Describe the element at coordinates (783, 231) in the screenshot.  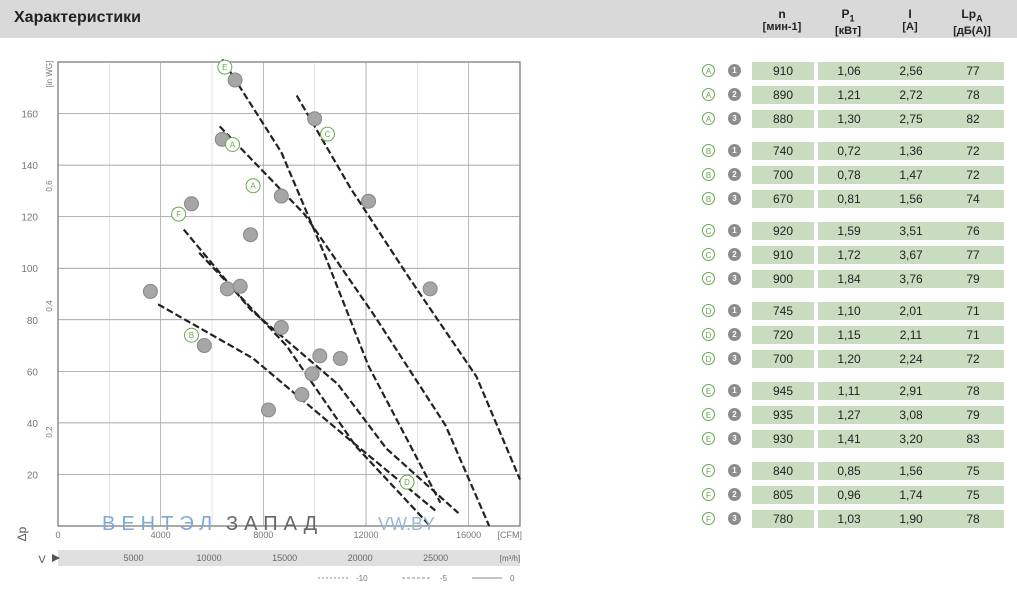
I see `table-cell: 920` at that location.